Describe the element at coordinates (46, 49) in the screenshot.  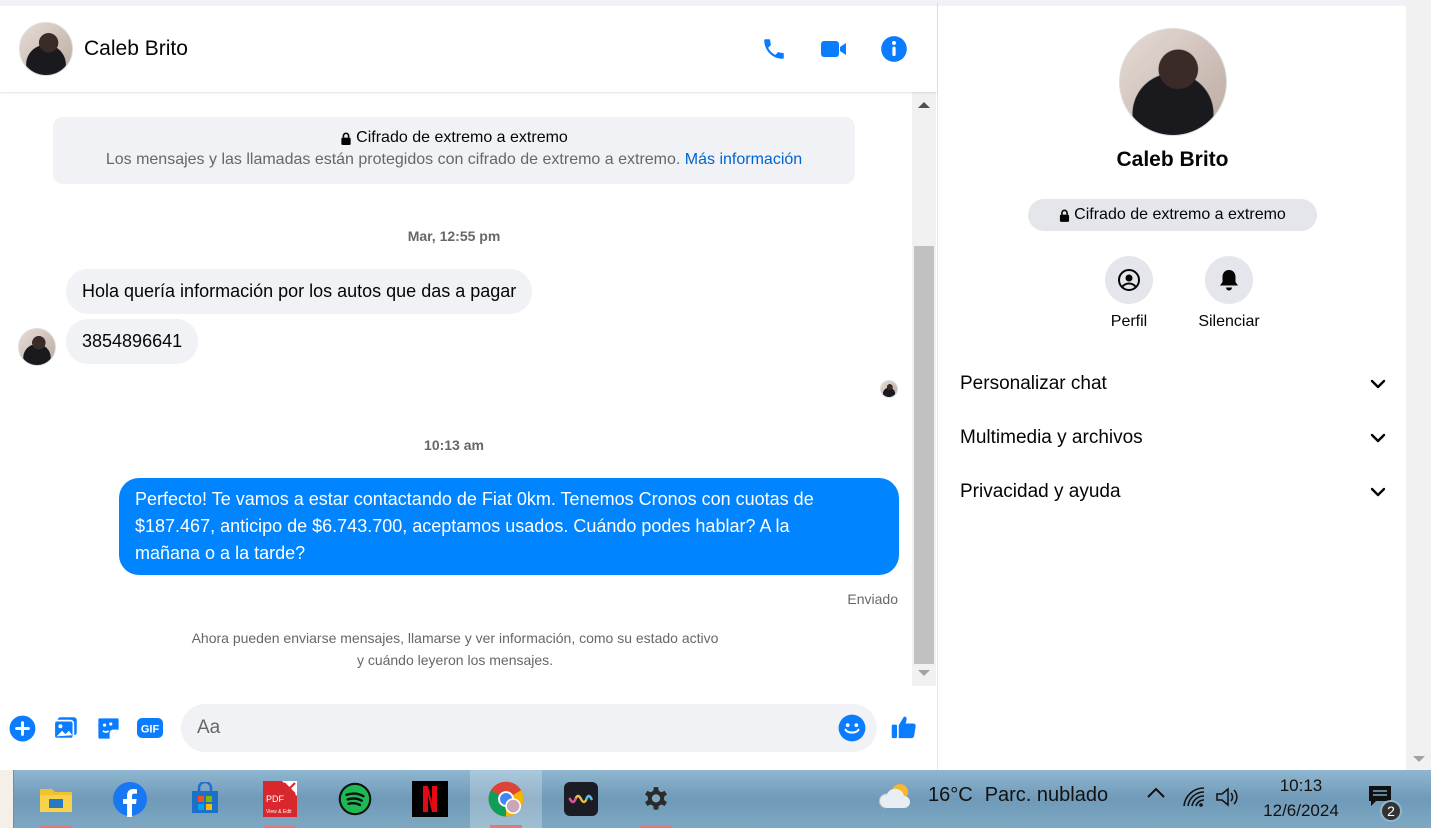
I see `contact-avatar` at that location.